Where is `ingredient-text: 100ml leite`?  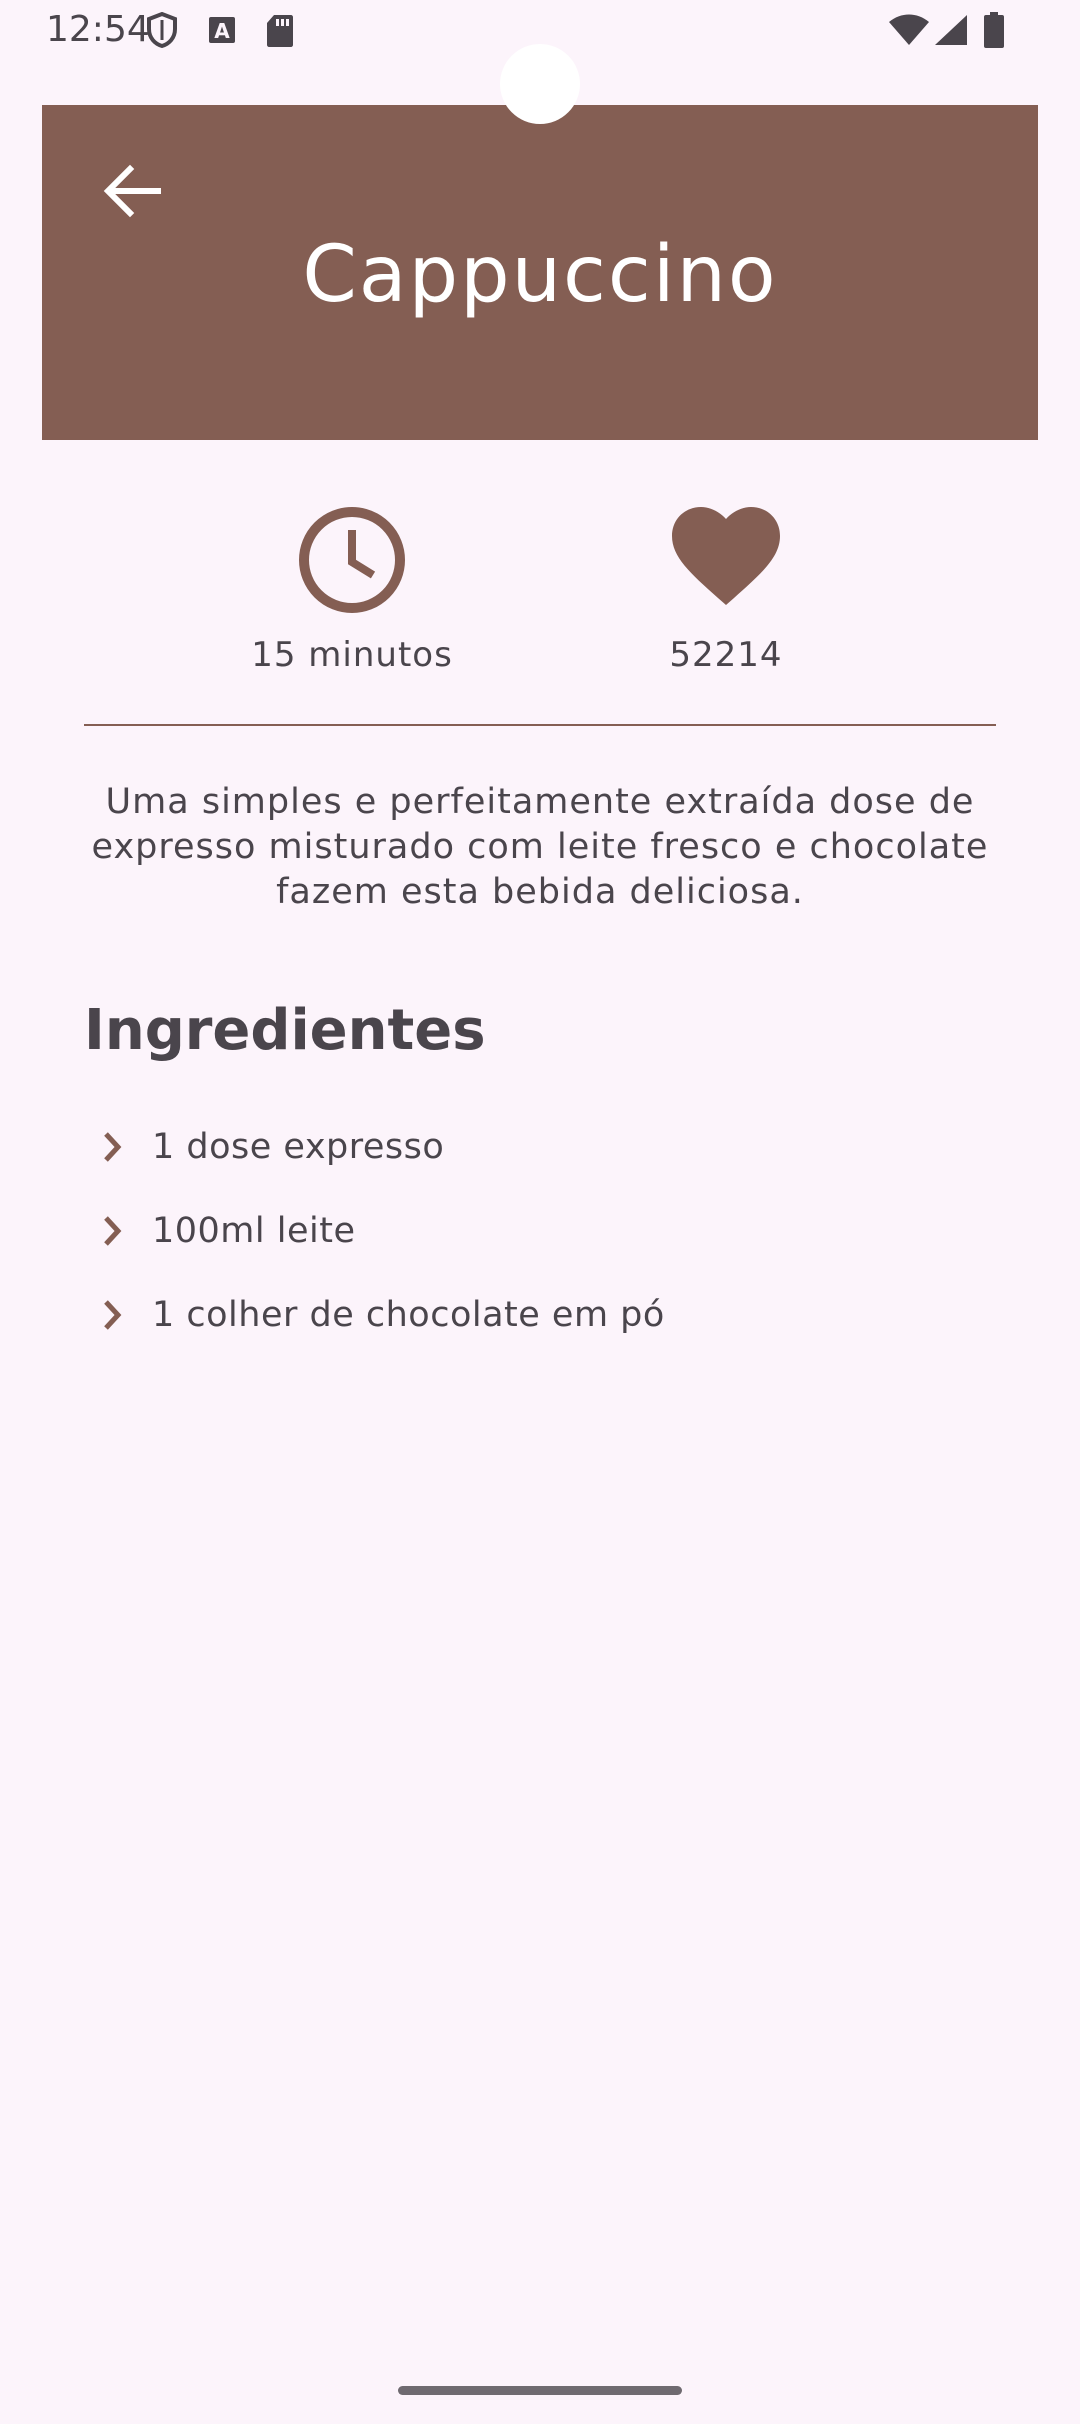
ingredient-text: 100ml leite is located at coordinates (254, 1231).